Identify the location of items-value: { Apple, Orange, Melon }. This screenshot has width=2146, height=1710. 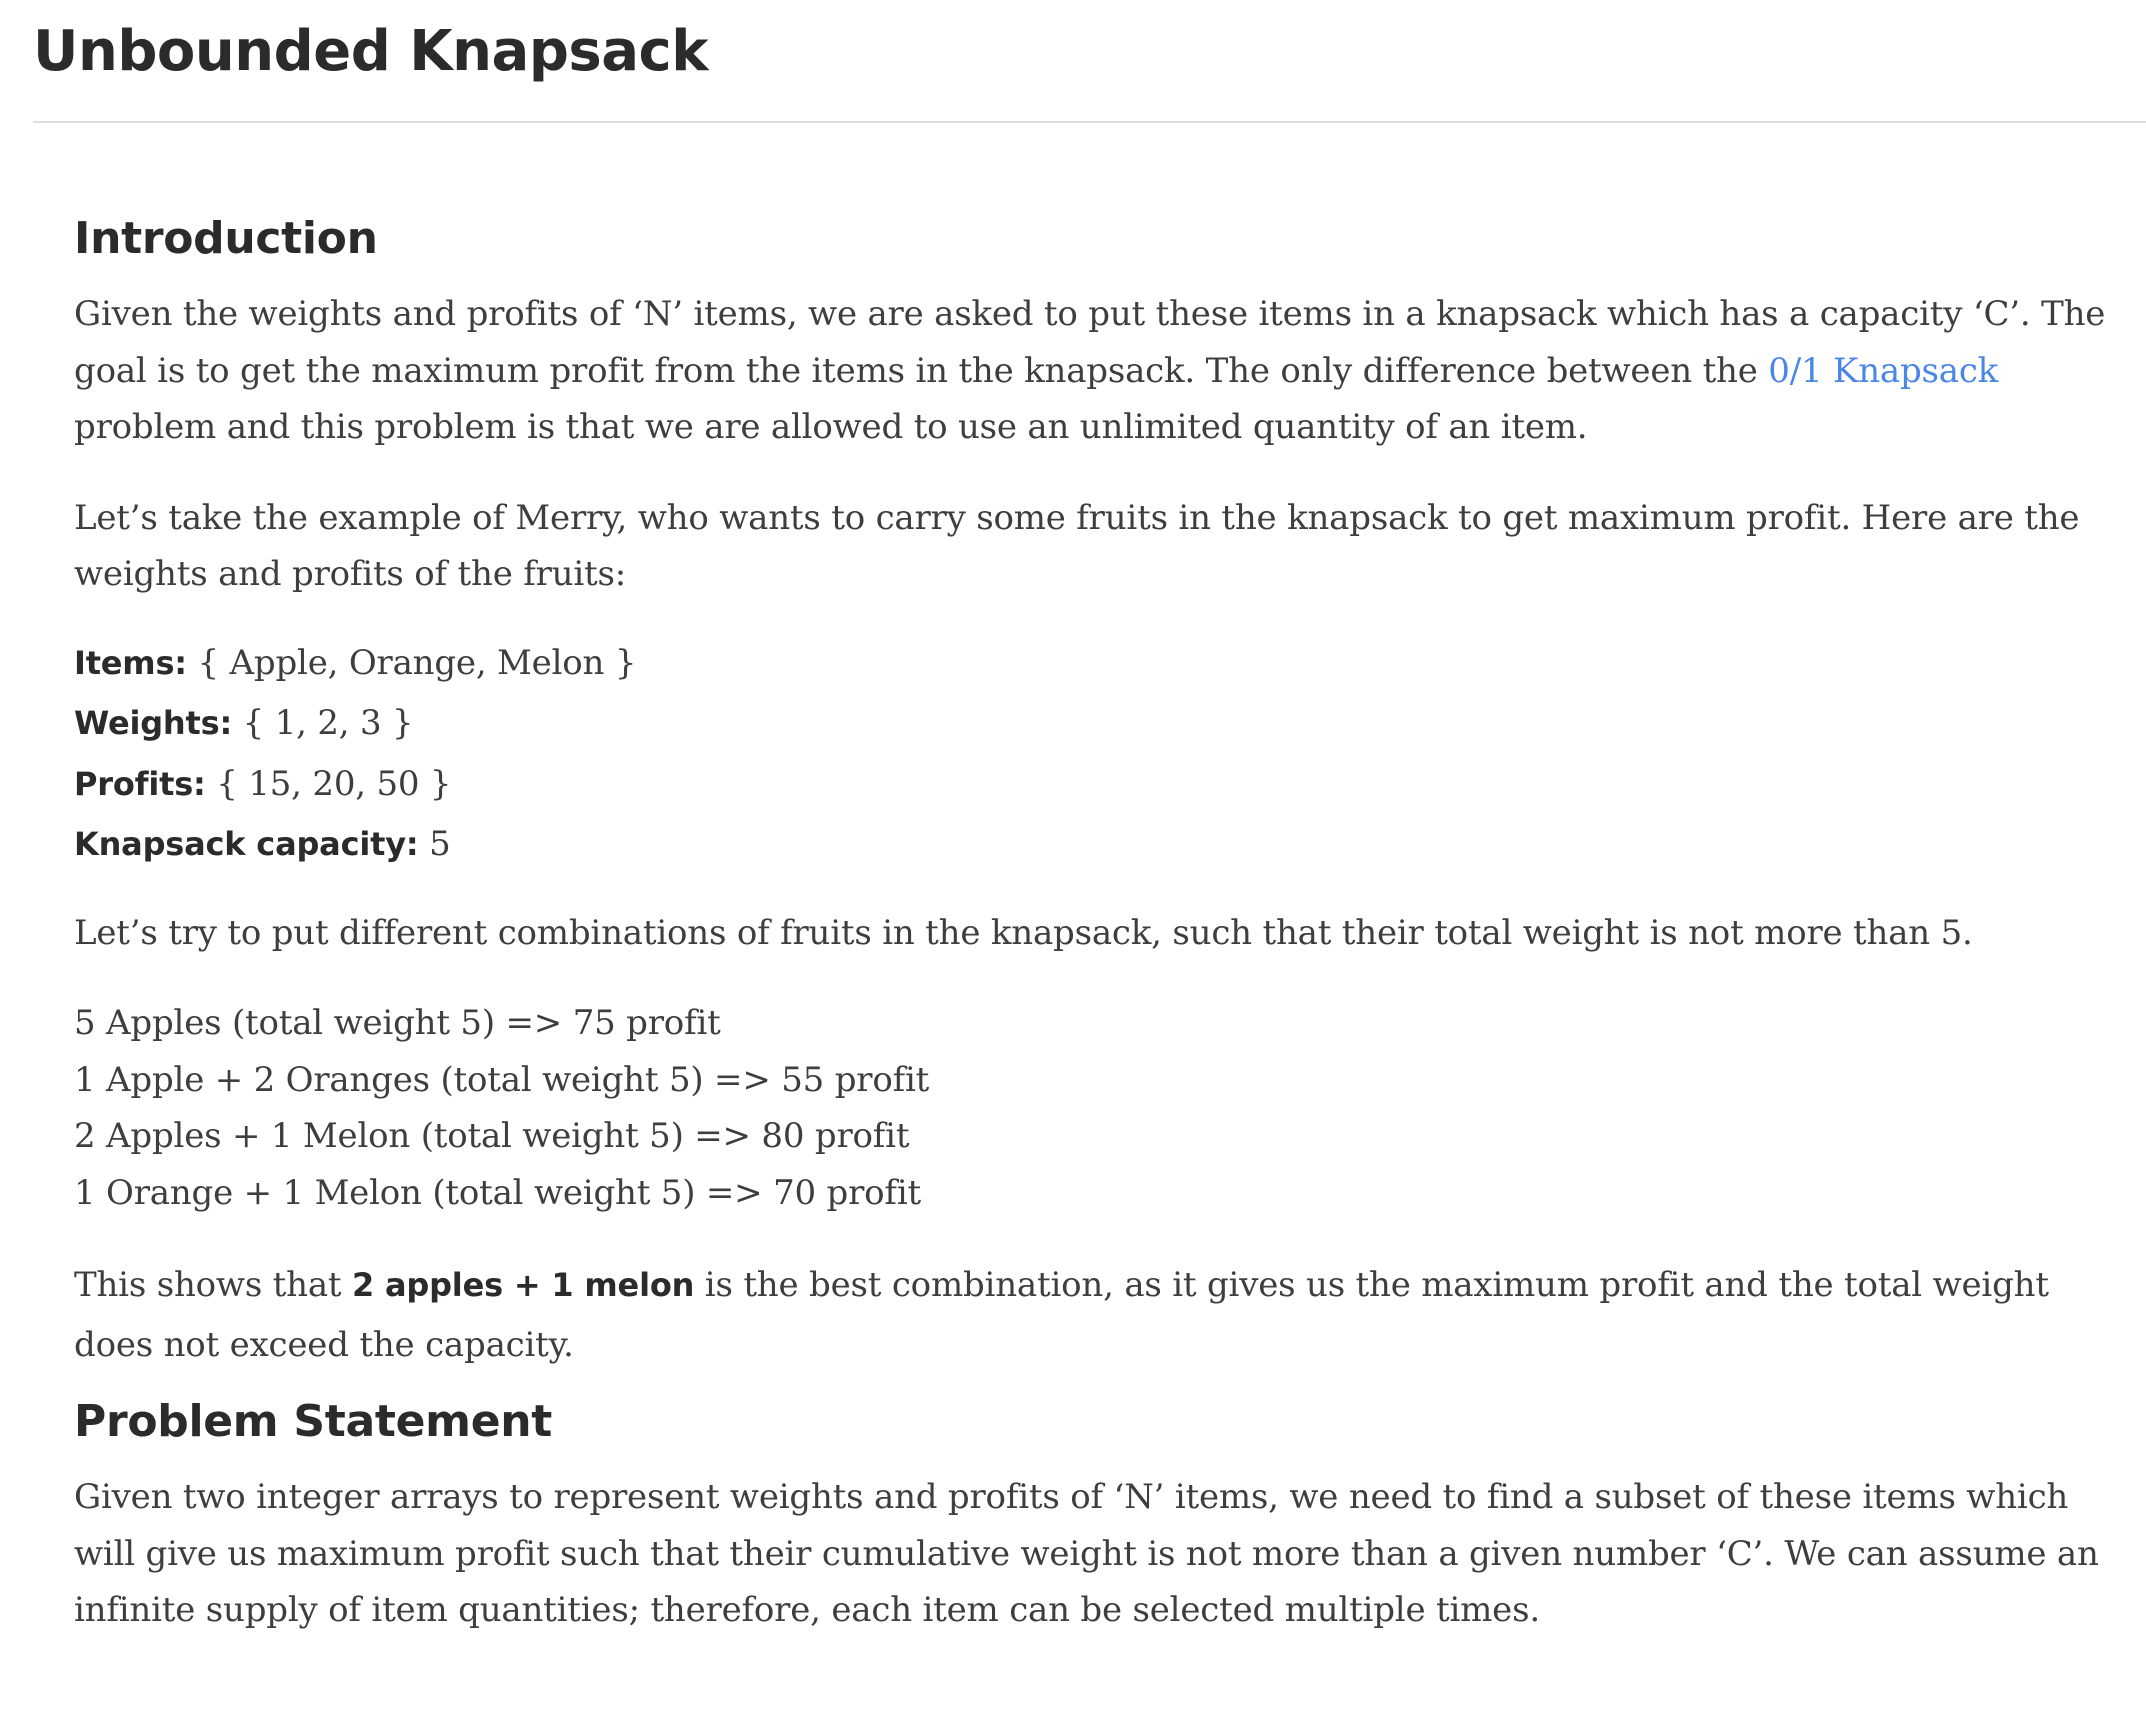
(411, 662).